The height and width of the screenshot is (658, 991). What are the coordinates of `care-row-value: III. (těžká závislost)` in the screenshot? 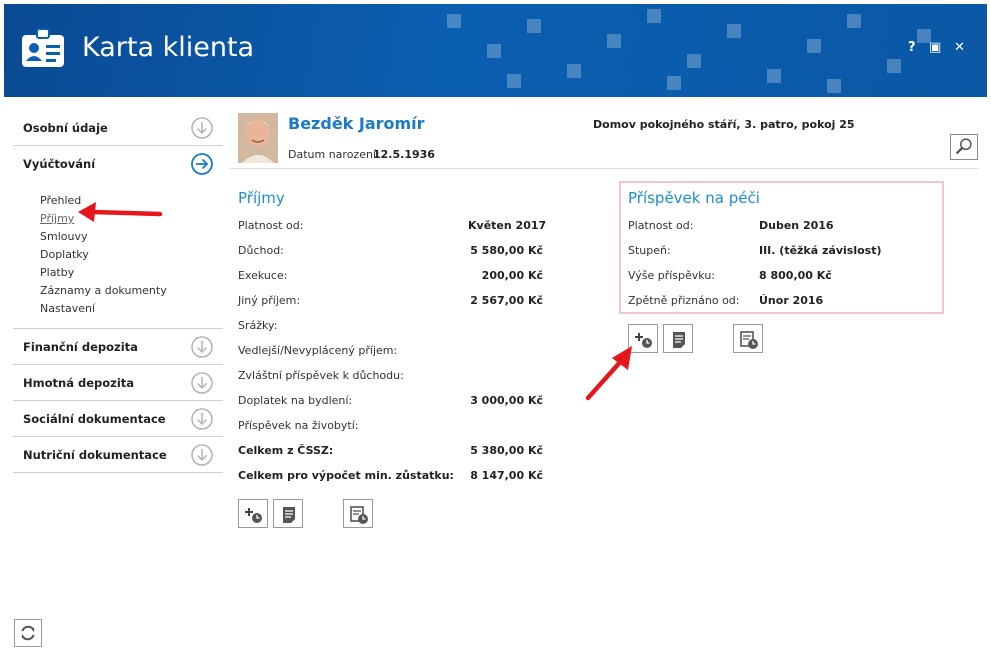 It's located at (820, 250).